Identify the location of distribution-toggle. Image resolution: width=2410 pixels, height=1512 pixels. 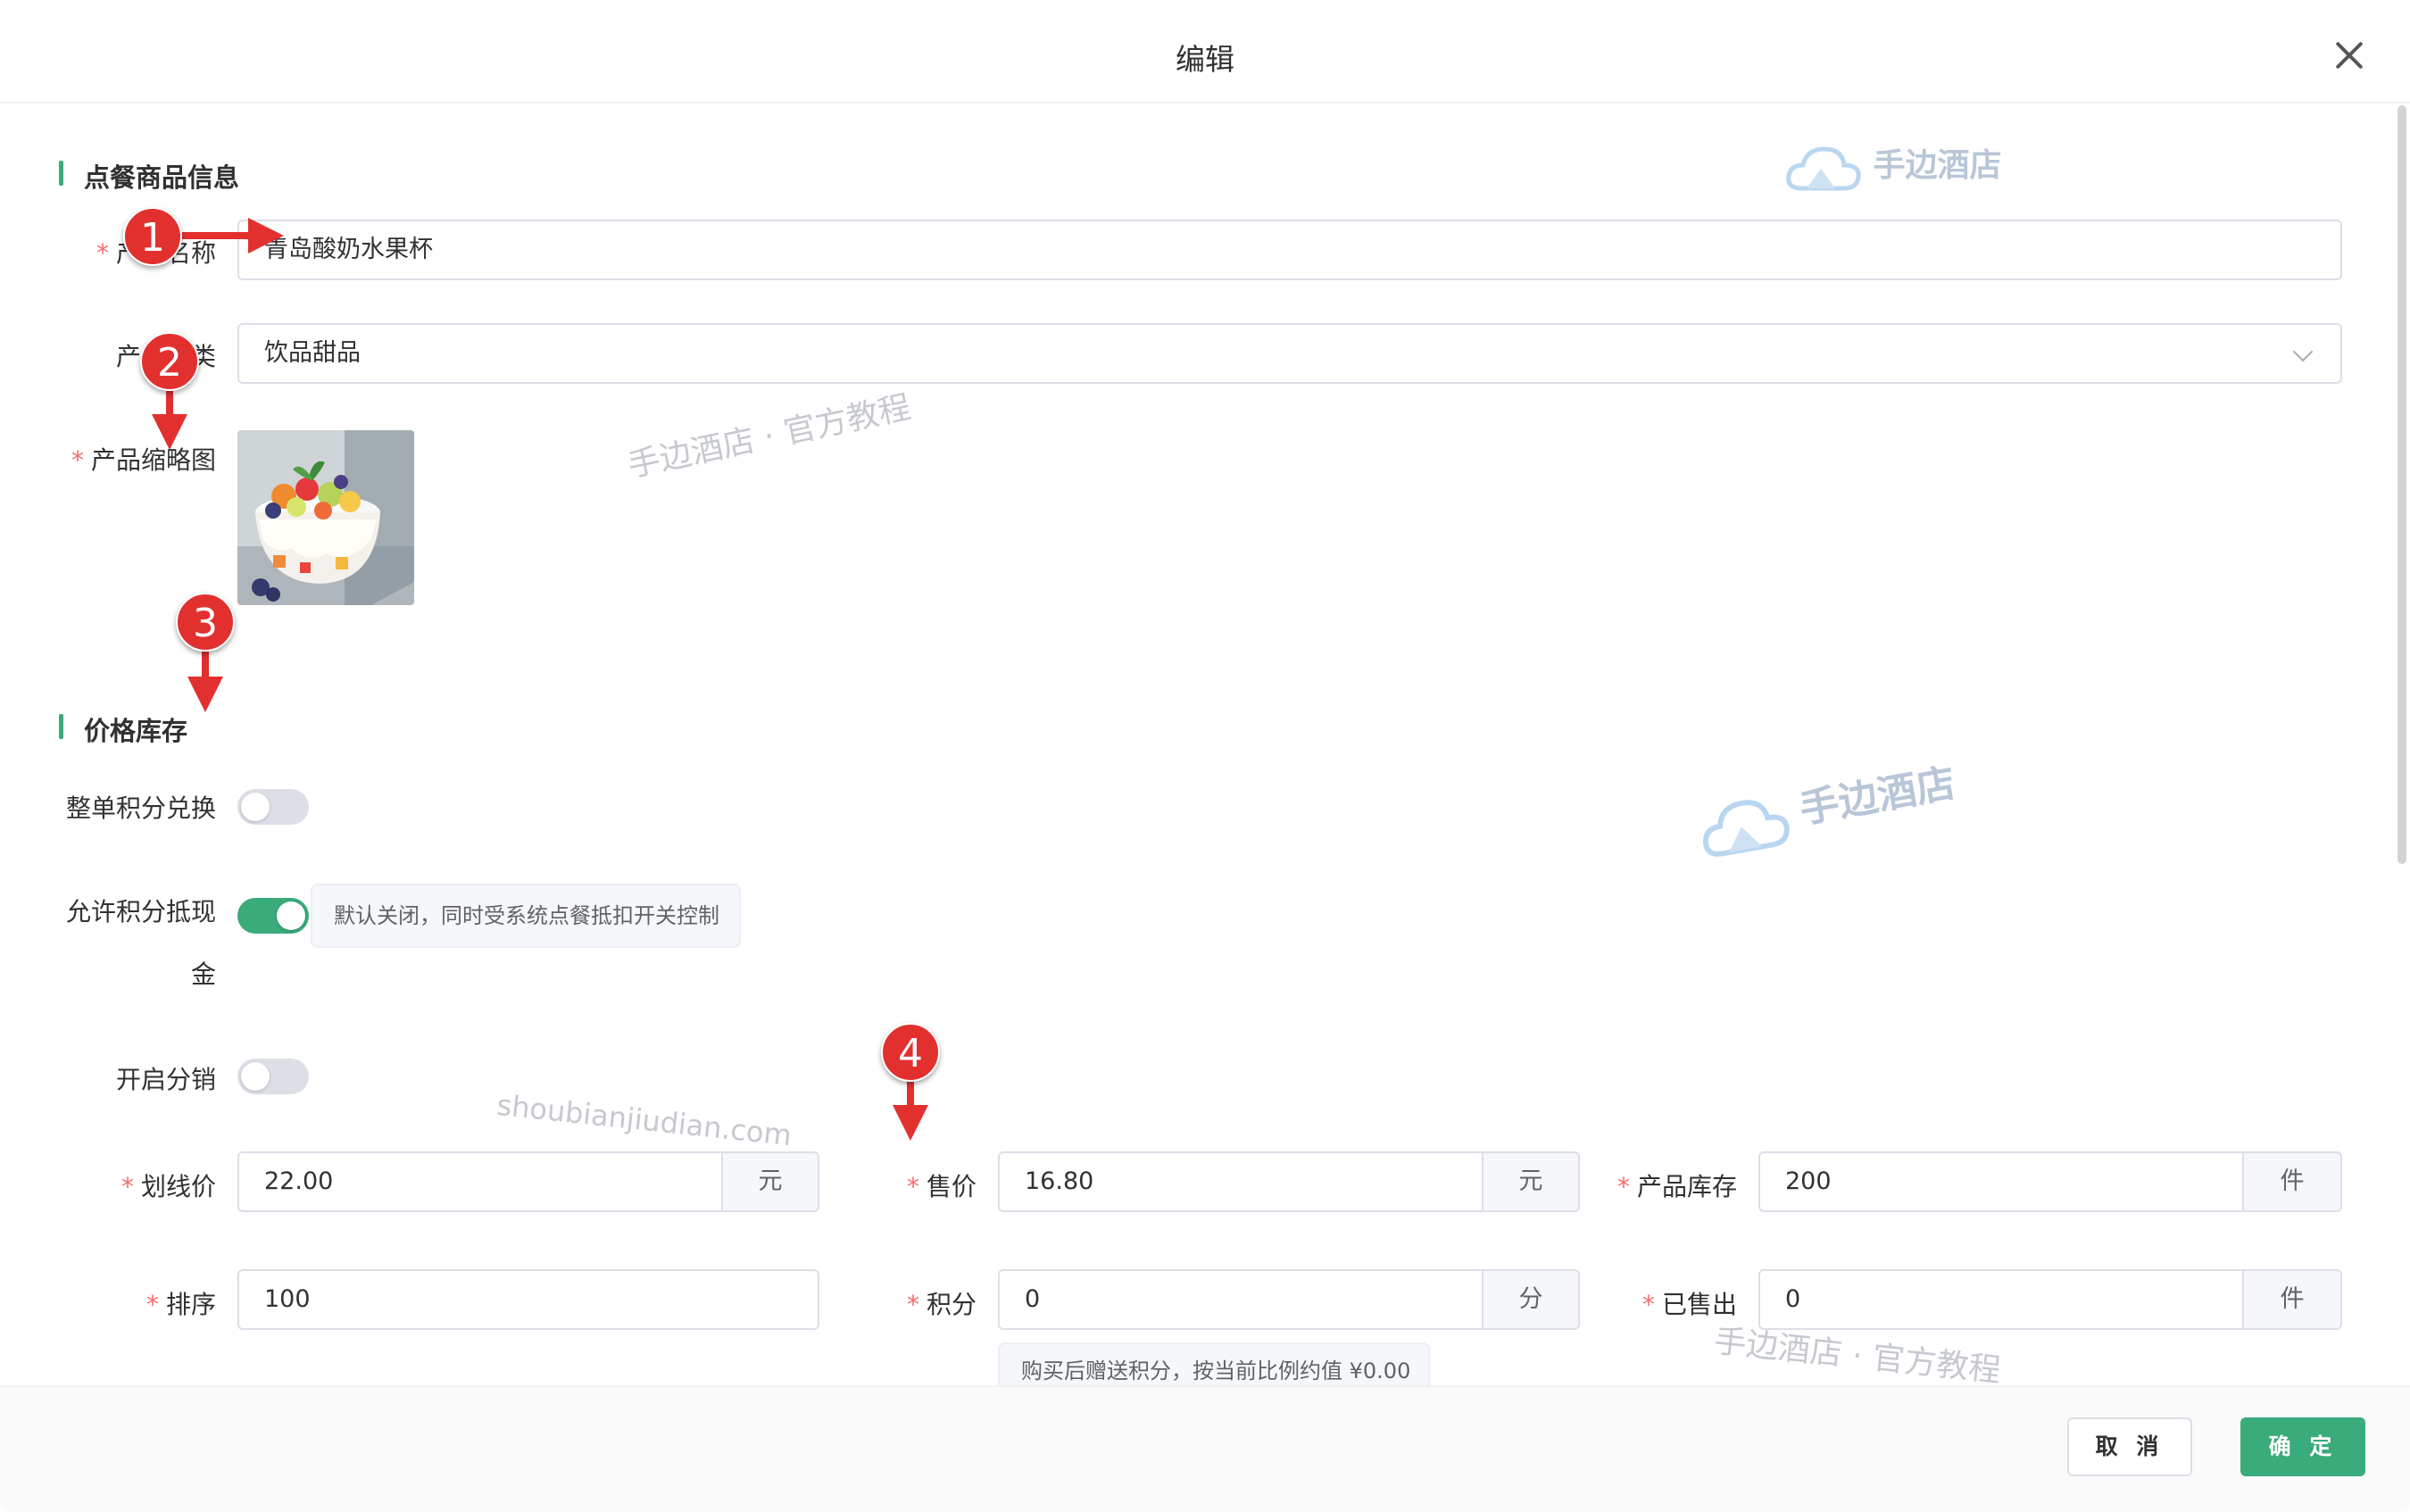
(273, 1076).